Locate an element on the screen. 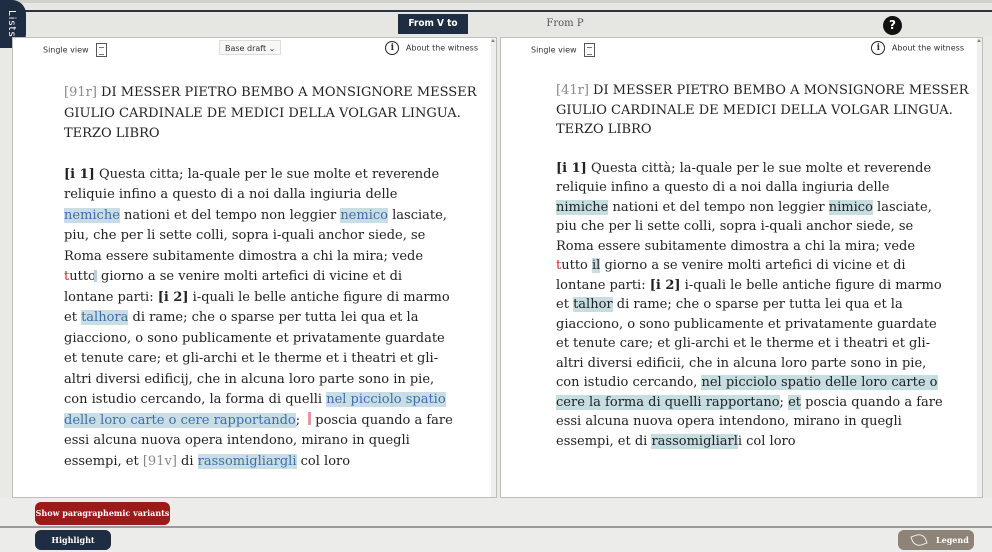 The width and height of the screenshot is (992, 552). left-single-view-button: Single view is located at coordinates (75, 50).